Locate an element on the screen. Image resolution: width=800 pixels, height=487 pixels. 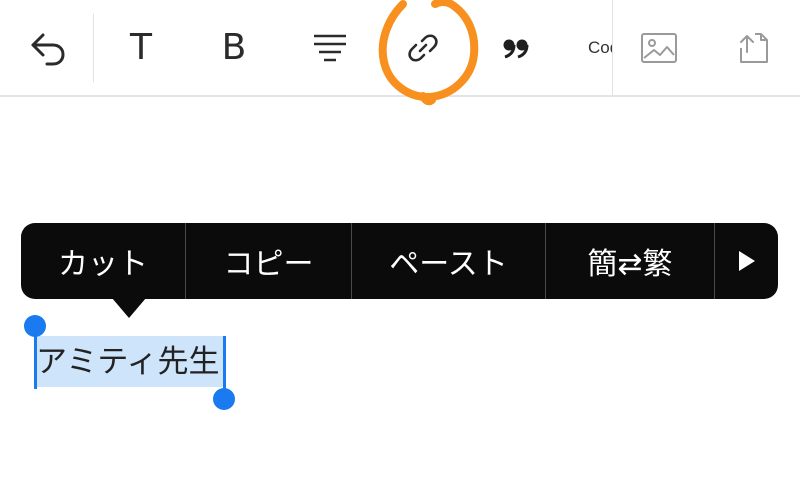
bold-button: B is located at coordinates (234, 47).